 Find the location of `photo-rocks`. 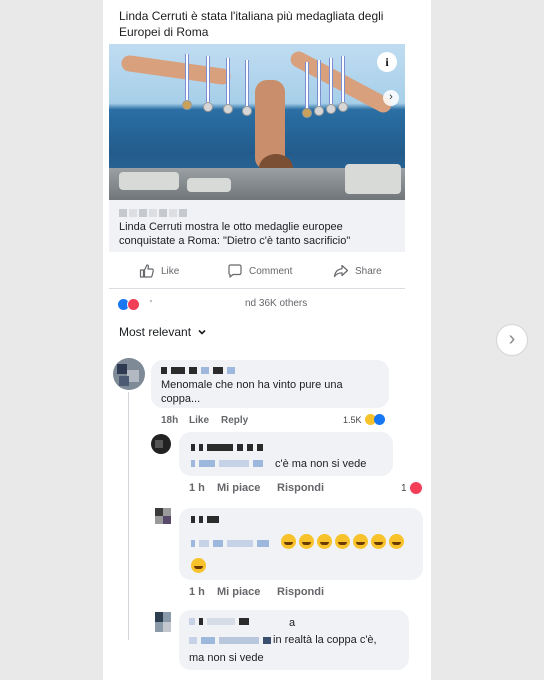

photo-rocks is located at coordinates (257, 182).